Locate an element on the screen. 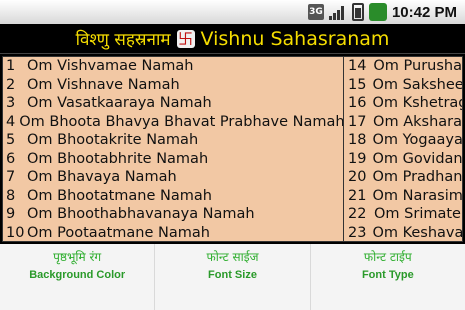 This screenshot has height=310, width=465. item-number: 20 is located at coordinates (357, 177).